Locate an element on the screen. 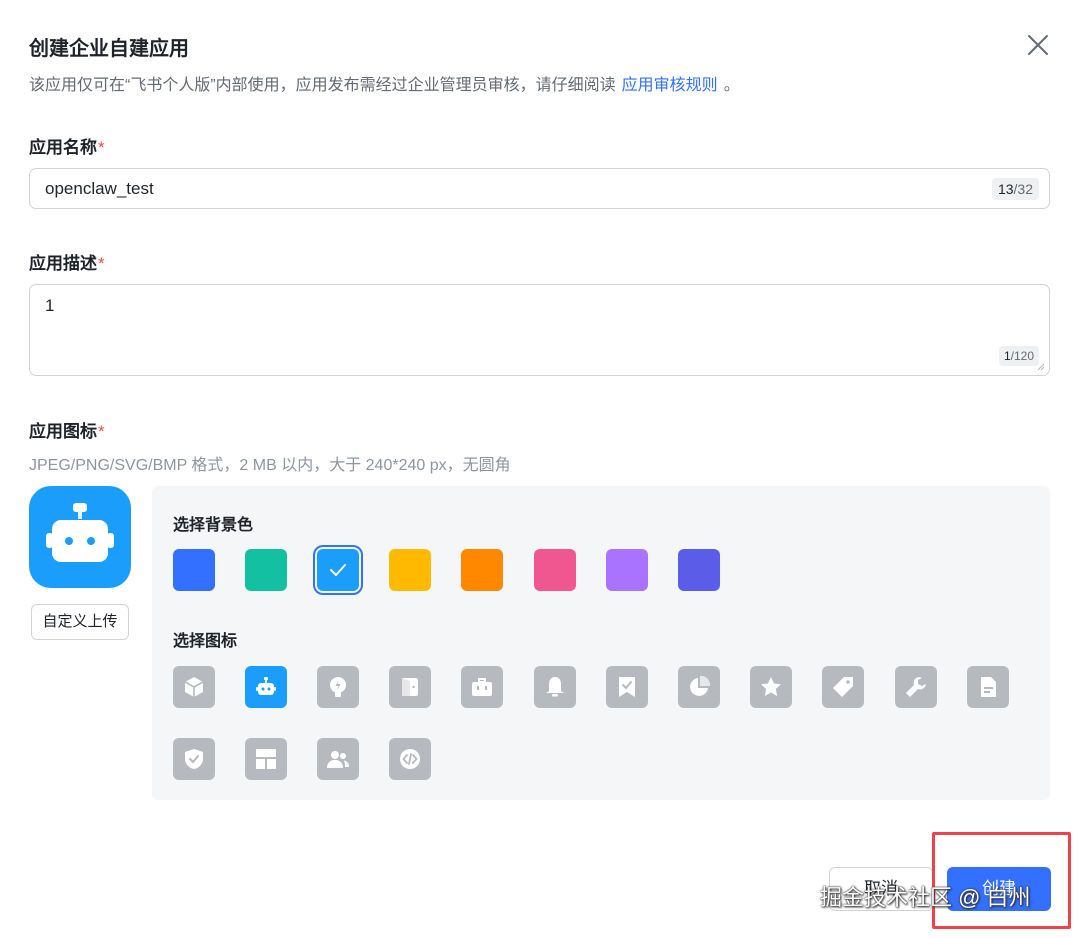 This screenshot has width=1080, height=938. document-icon is located at coordinates (988, 687).